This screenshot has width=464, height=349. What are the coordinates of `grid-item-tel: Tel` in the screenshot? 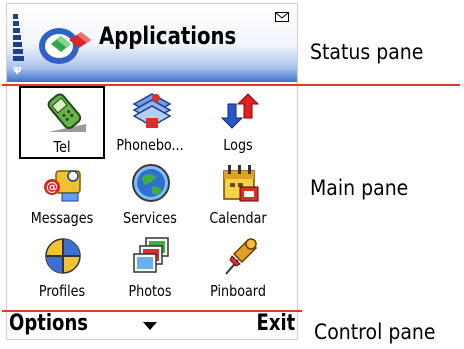 It's located at (62, 122).